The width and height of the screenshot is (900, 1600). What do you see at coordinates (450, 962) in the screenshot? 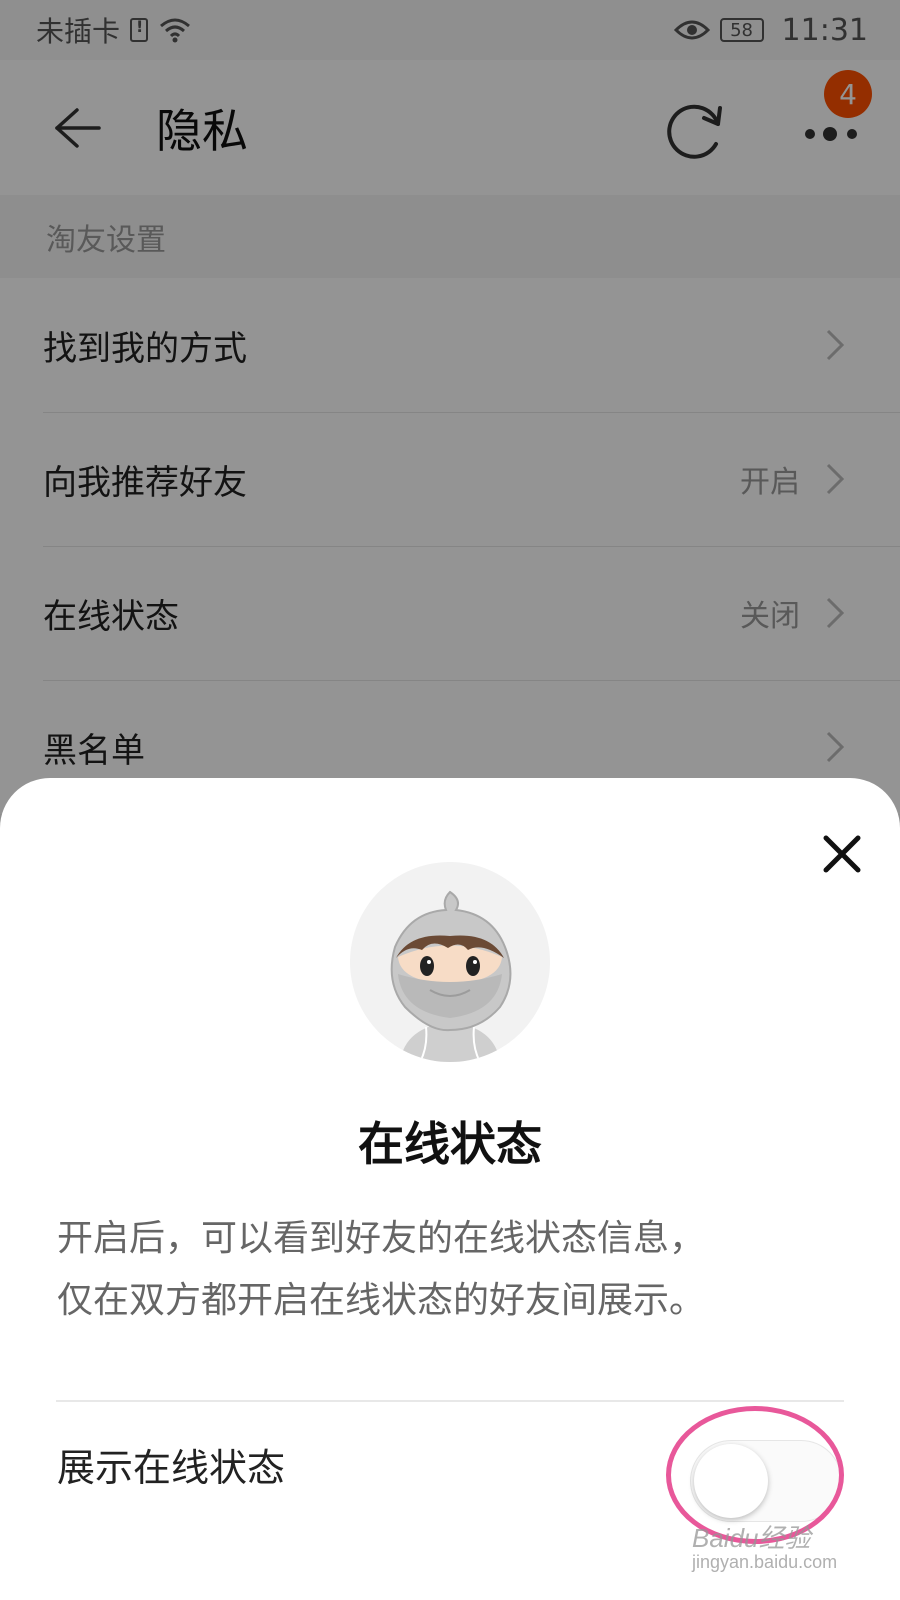
I see `ninja-mascot-illustration` at bounding box center [450, 962].